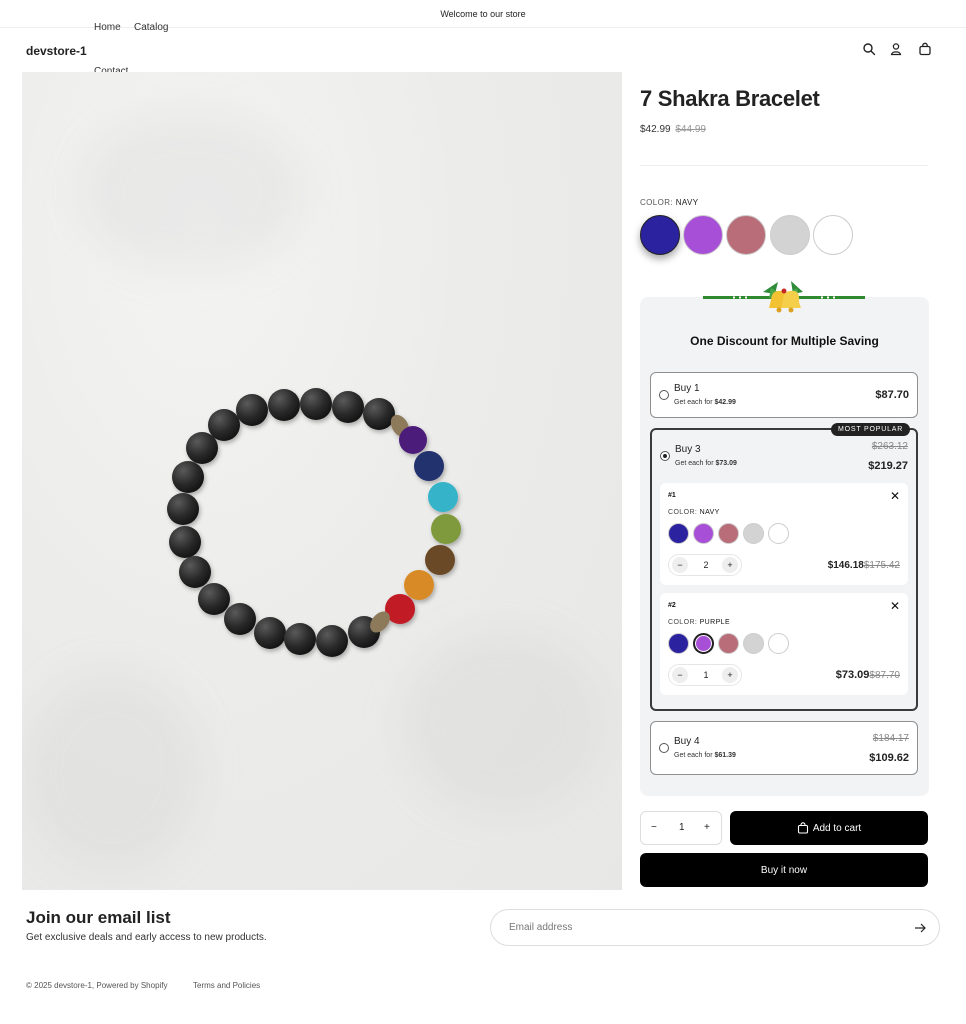 Image resolution: width=966 pixels, height=1024 pixels. I want to click on account-icon, so click(896, 49).